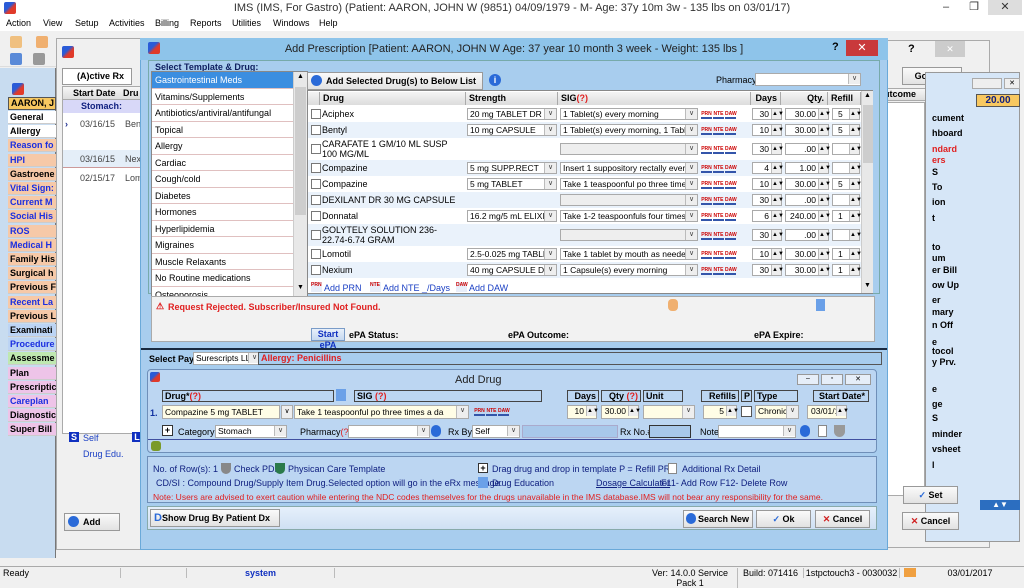 Image resolution: width=1024 pixels, height=588 pixels. What do you see at coordinates (32, 330) in the screenshot?
I see `nav-item: Examinati` at bounding box center [32, 330].